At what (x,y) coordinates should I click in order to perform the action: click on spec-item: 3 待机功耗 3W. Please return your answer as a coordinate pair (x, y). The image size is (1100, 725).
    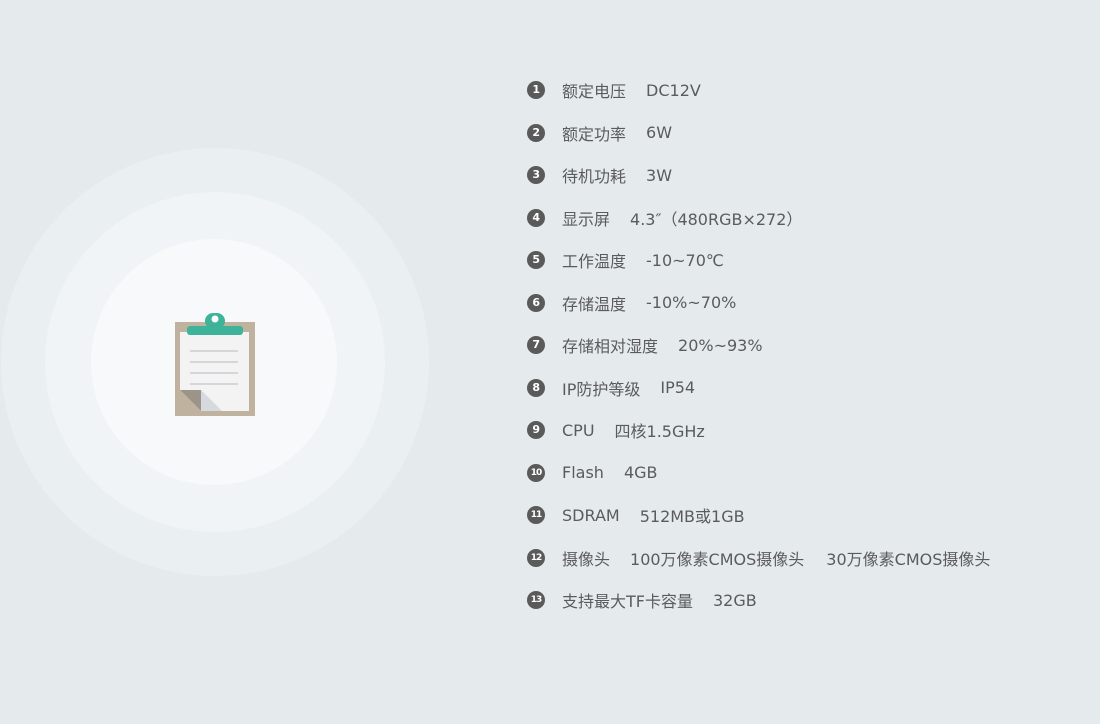
    Looking at the image, I should click on (807, 175).